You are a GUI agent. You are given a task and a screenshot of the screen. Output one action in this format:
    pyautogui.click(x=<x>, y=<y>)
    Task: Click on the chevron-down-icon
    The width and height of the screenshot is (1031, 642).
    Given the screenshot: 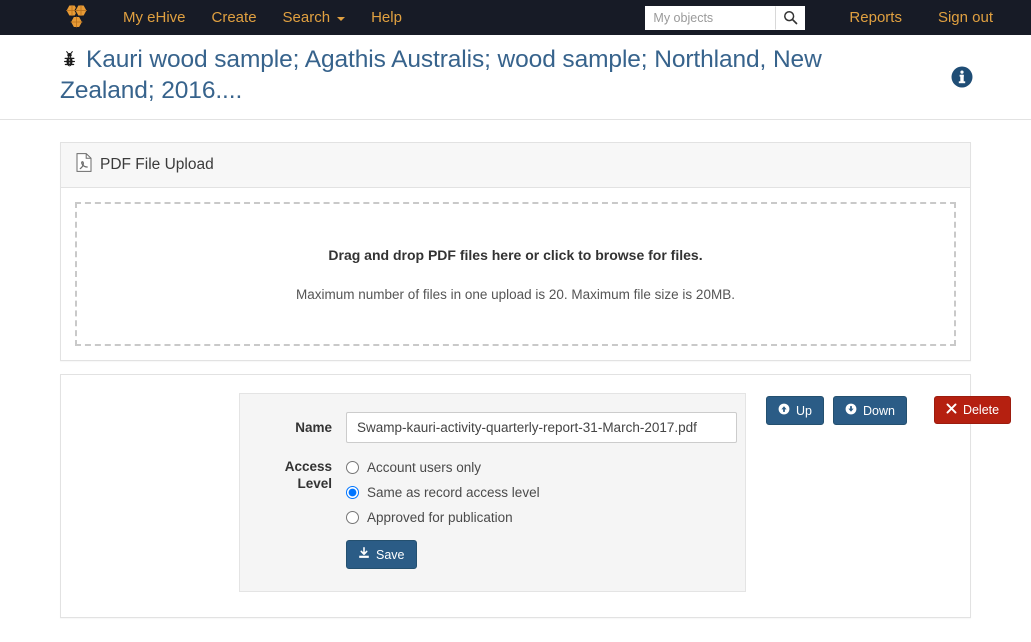 What is the action you would take?
    pyautogui.click(x=341, y=18)
    